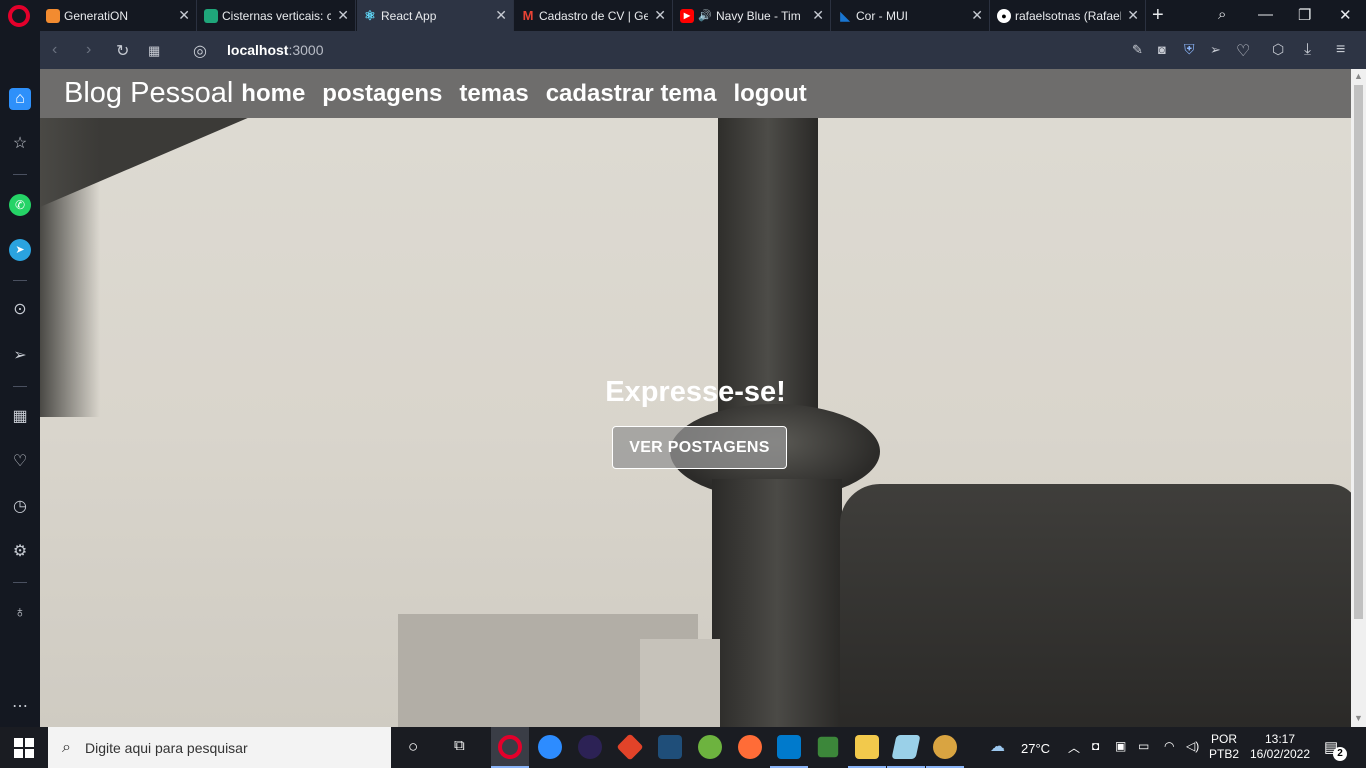 Image resolution: width=1366 pixels, height=768 pixels. What do you see at coordinates (306, 50) in the screenshot?
I see `url-port: :3000` at bounding box center [306, 50].